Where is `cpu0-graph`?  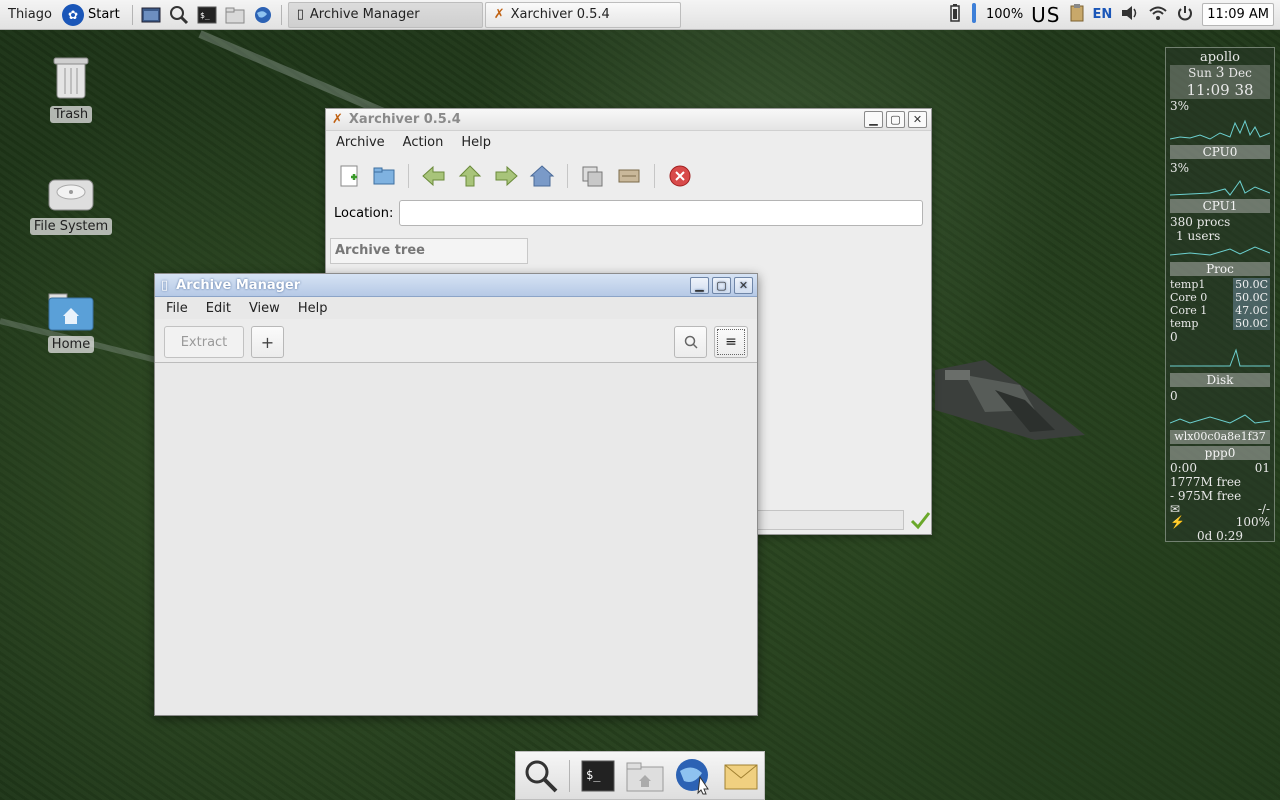
cpu0-graph is located at coordinates (1220, 128).